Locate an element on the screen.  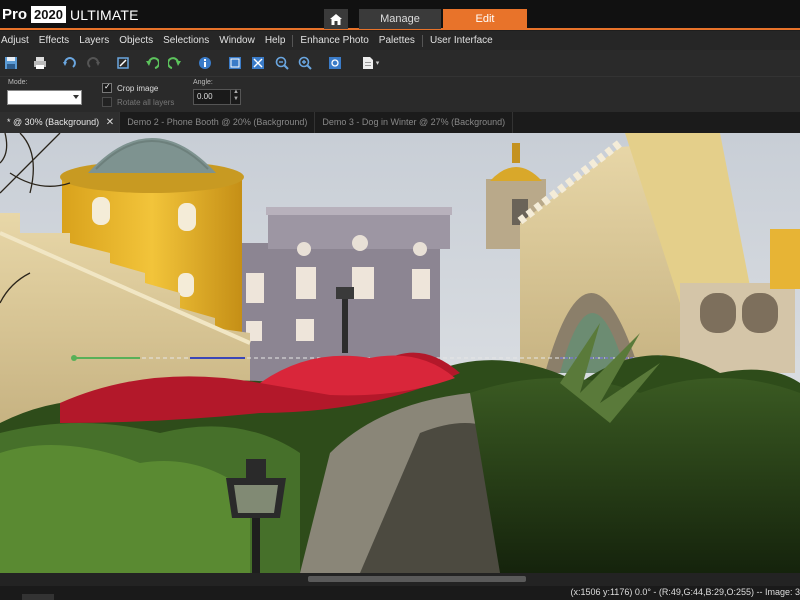
redo-green-icon is located at coordinates (174, 63).